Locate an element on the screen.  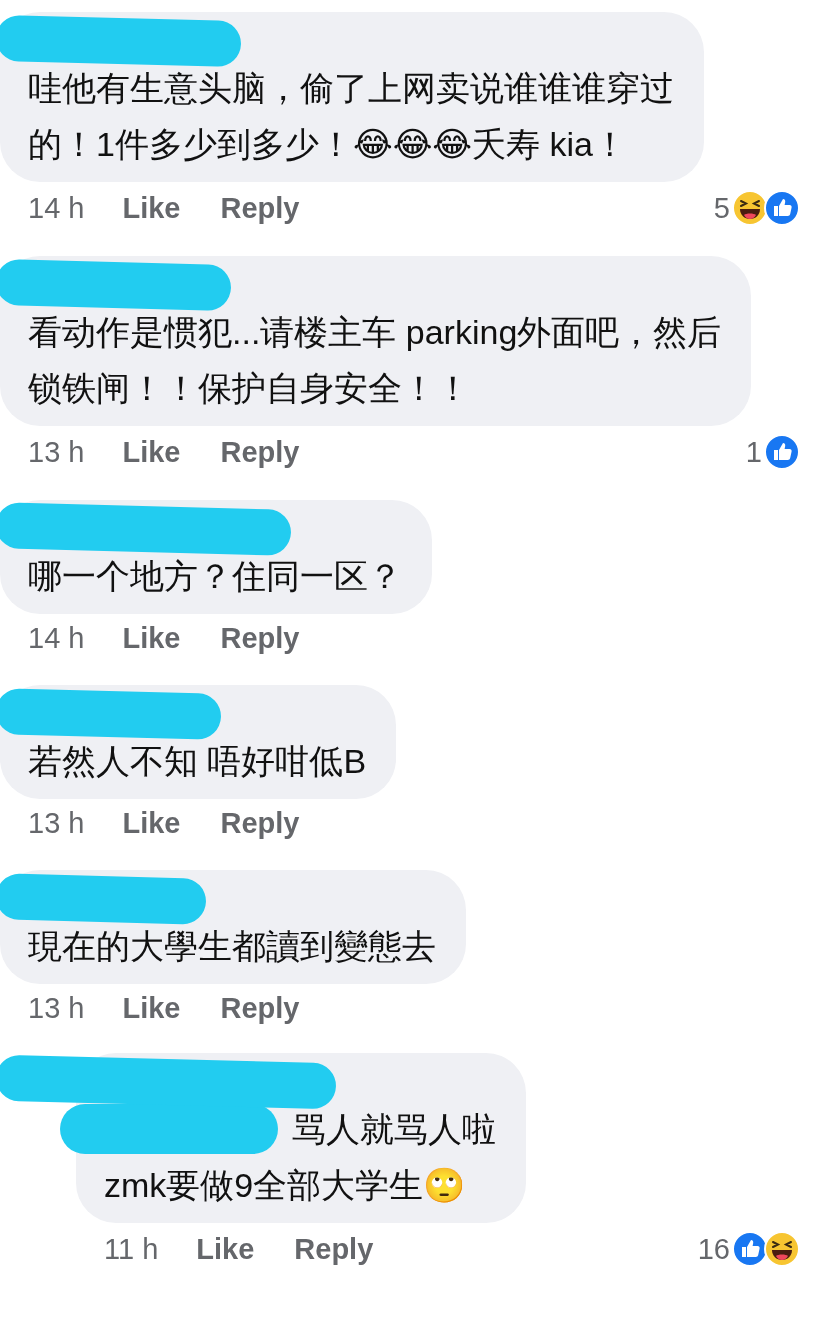
reaction-count: 16 is located at coordinates (713, 1249).